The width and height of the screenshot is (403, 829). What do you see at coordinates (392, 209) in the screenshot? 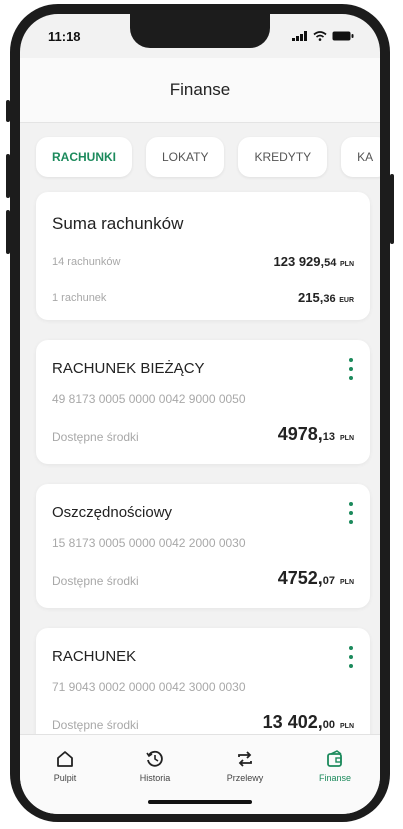
I see `power-button` at bounding box center [392, 209].